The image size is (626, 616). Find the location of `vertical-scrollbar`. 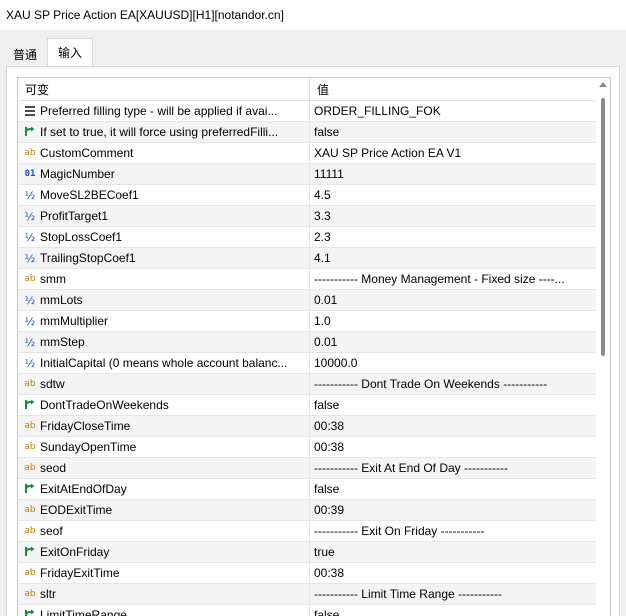

vertical-scrollbar is located at coordinates (603, 347).